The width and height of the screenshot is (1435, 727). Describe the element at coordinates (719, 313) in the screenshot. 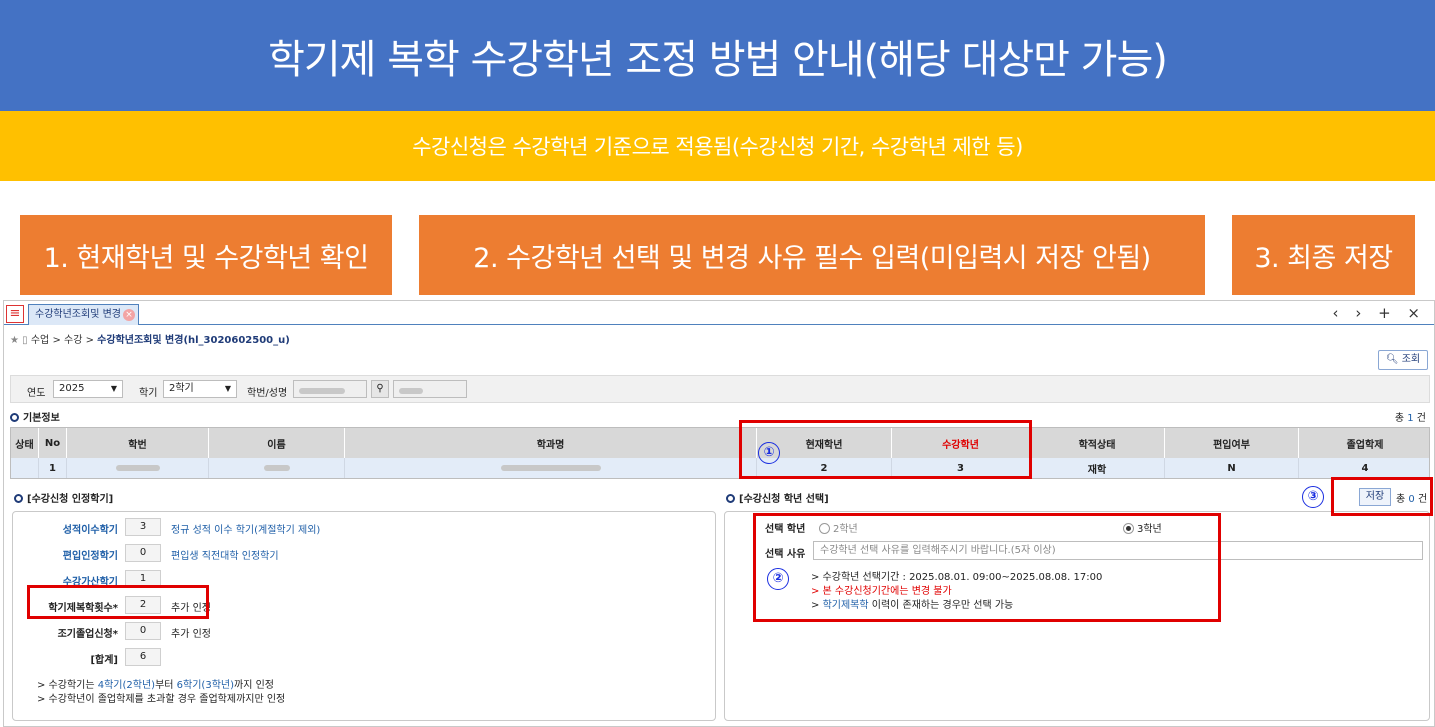

I see `tab-bar: ≡ 수강학년조회및 변경 × ‹ › + ×` at that location.